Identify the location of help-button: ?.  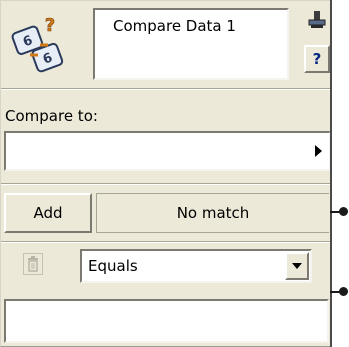
(317, 59).